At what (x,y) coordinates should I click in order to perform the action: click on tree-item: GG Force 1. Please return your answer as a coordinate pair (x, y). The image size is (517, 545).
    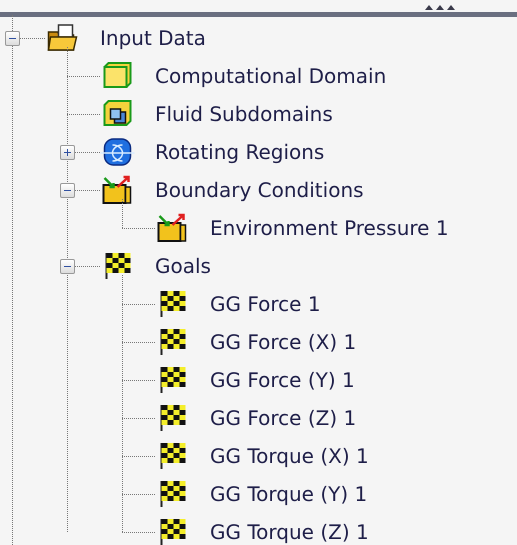
    Looking at the image, I should click on (265, 304).